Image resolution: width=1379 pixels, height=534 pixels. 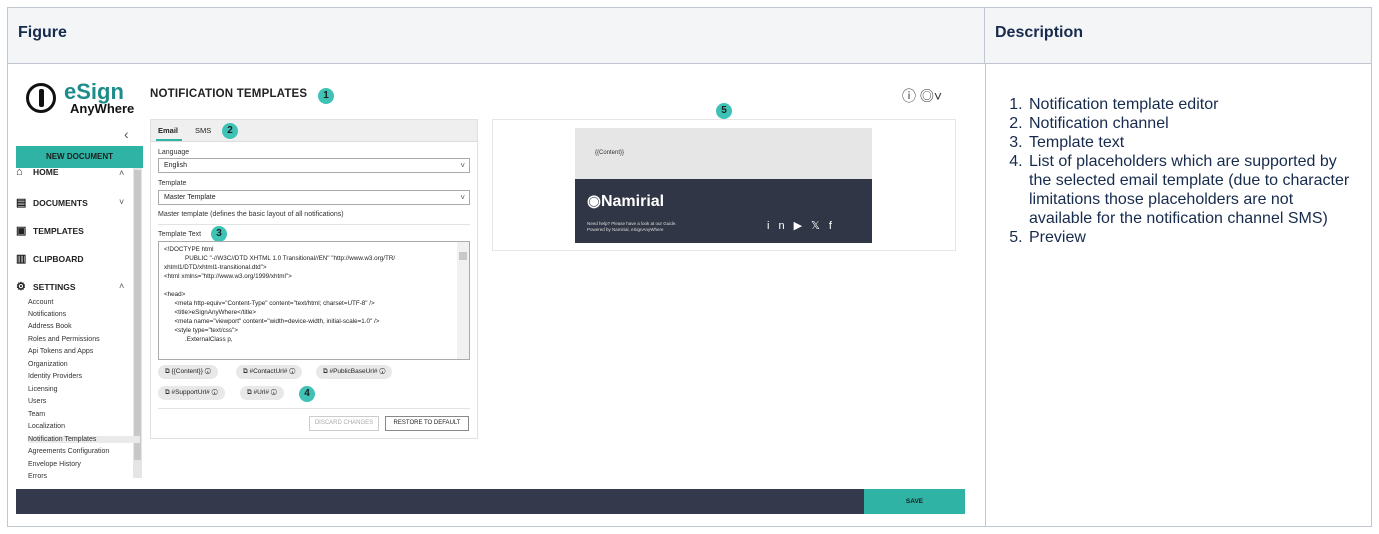 What do you see at coordinates (54, 287) in the screenshot?
I see `nav-label: SETTINGS` at bounding box center [54, 287].